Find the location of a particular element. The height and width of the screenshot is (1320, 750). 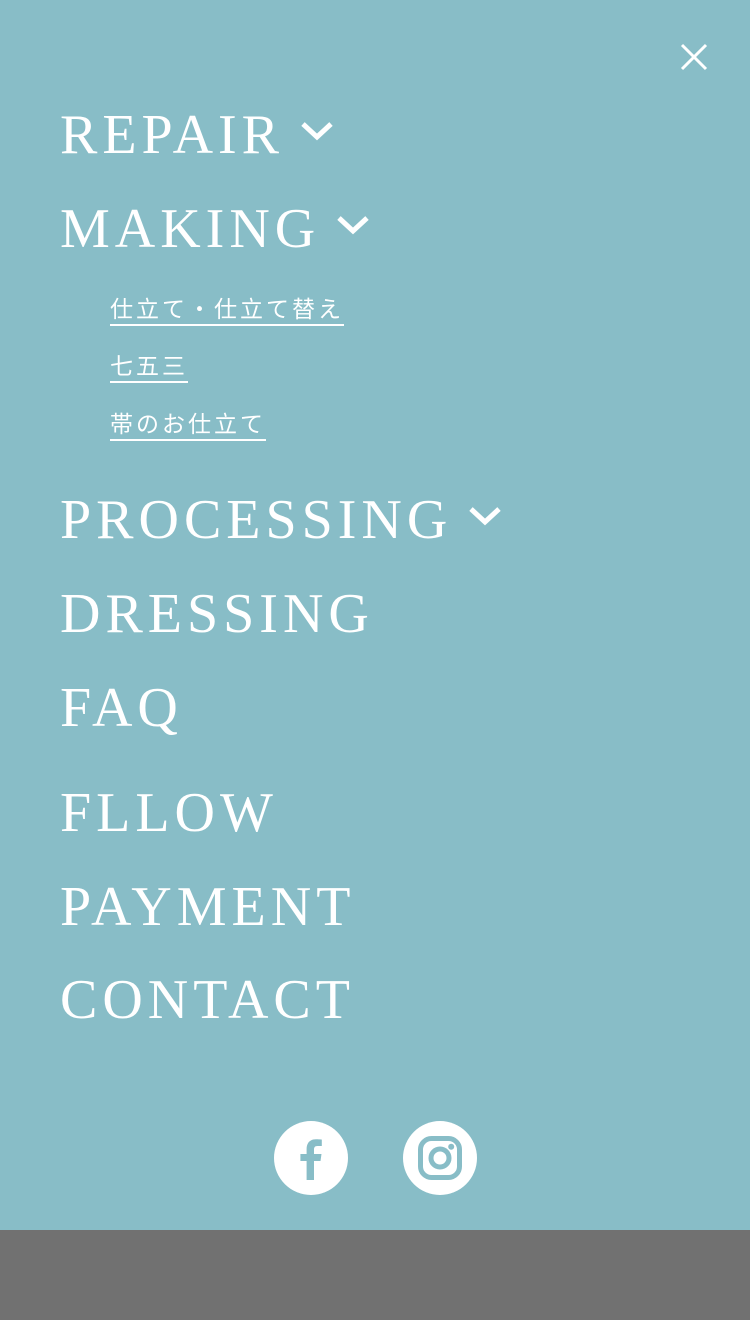

nav-label: FLLOW is located at coordinates (169, 813).